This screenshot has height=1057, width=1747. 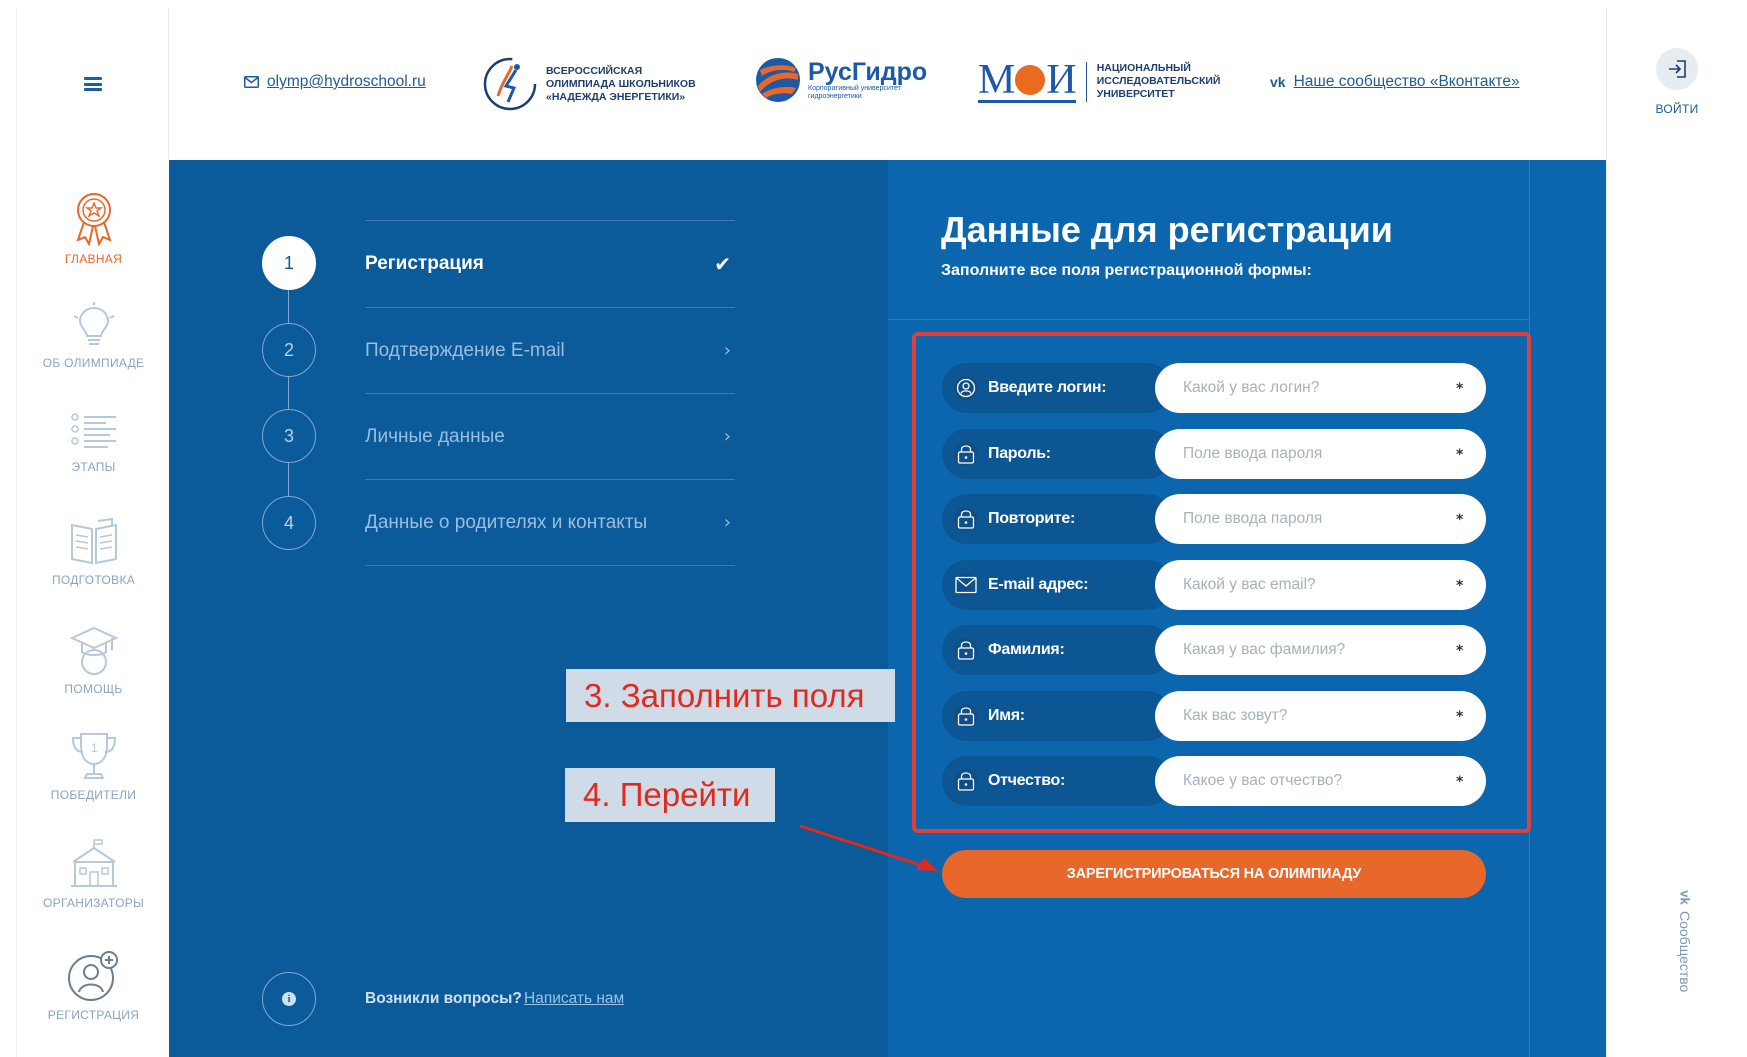 What do you see at coordinates (289, 523) in the screenshot?
I see `step-number: 4` at bounding box center [289, 523].